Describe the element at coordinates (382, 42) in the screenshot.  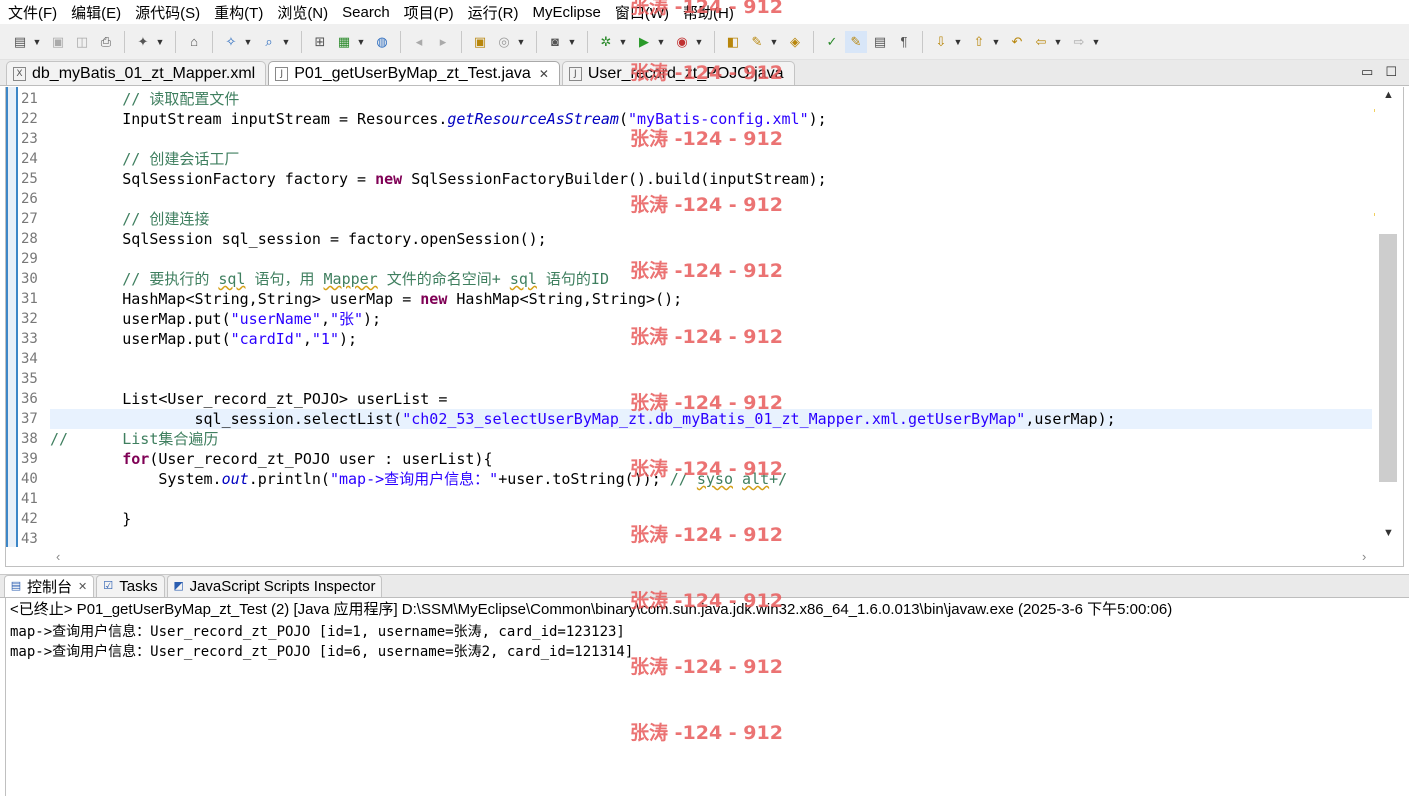
I see `globe-icon: ◍` at that location.